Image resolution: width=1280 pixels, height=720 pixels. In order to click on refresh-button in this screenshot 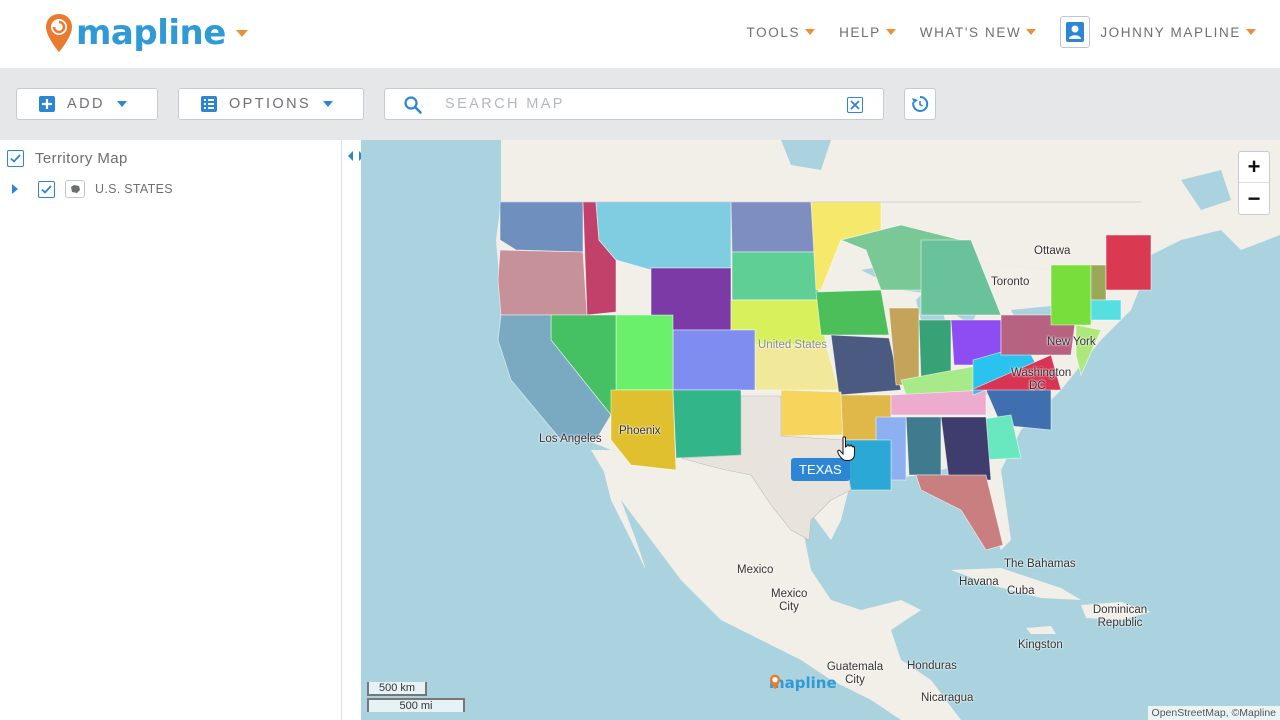, I will do `click(920, 104)`.